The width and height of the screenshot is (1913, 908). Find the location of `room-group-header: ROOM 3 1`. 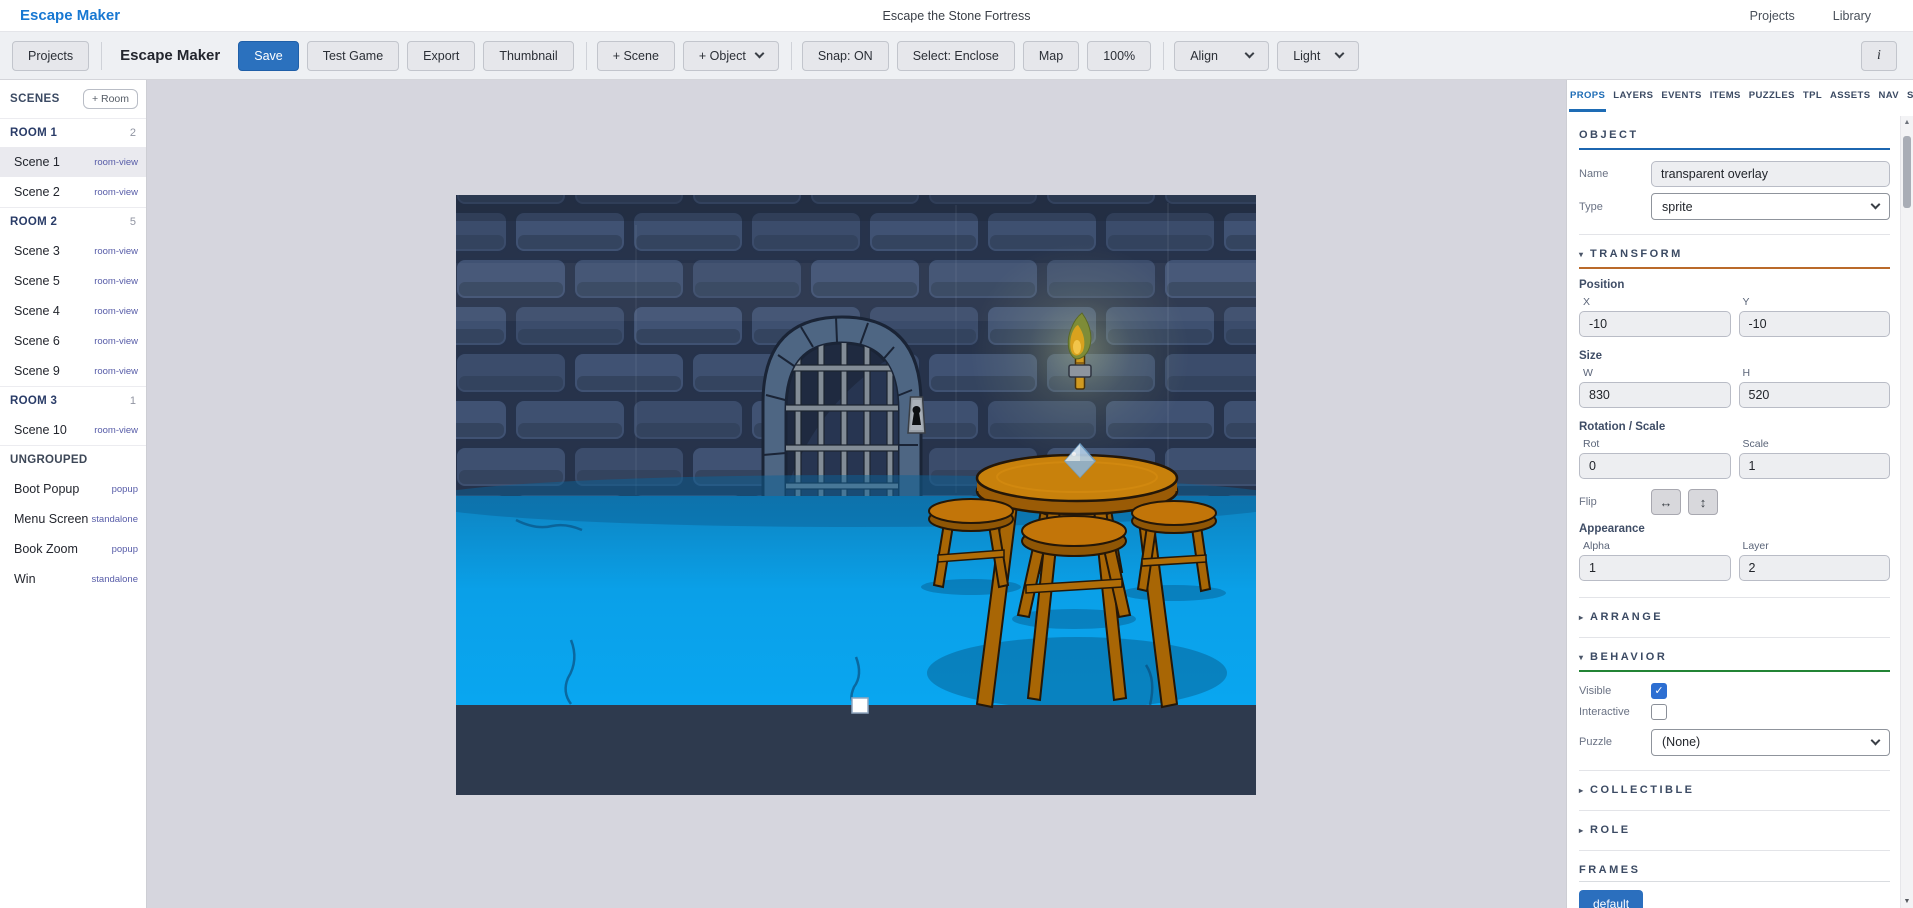

room-group-header: ROOM 3 1 is located at coordinates (73, 400).